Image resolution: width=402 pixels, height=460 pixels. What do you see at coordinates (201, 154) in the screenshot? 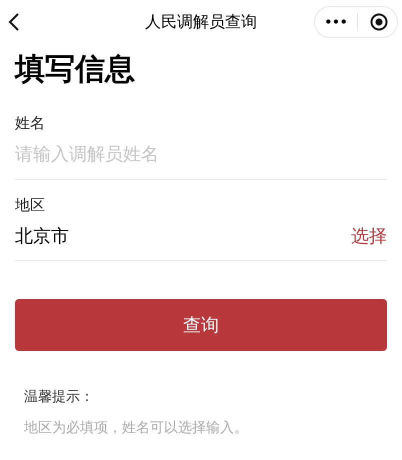
I see `name-input-field: 请输入调解员姓名` at bounding box center [201, 154].